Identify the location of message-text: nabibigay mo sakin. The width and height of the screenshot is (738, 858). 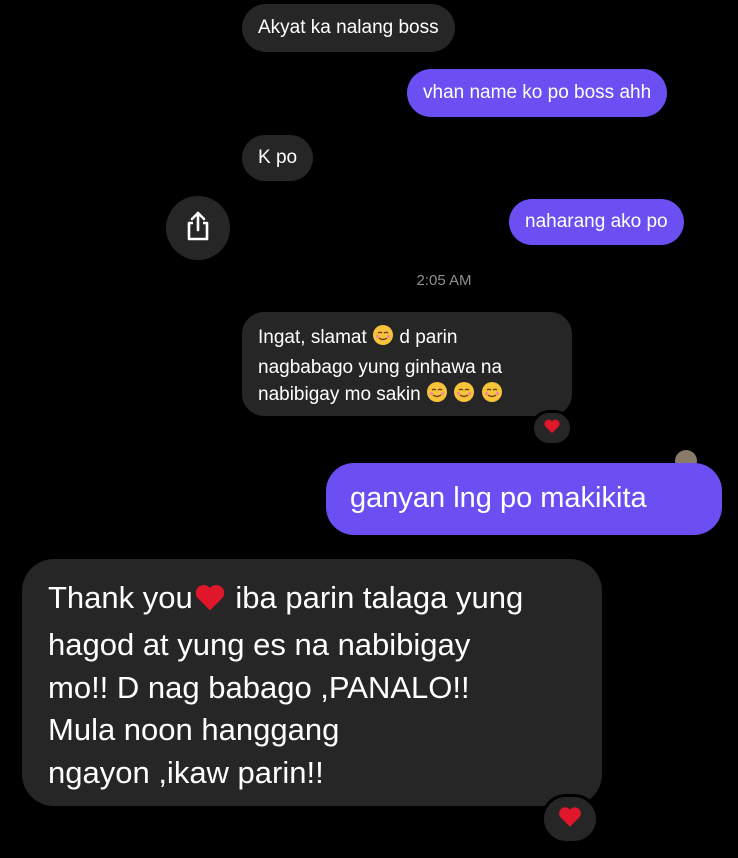
(339, 395).